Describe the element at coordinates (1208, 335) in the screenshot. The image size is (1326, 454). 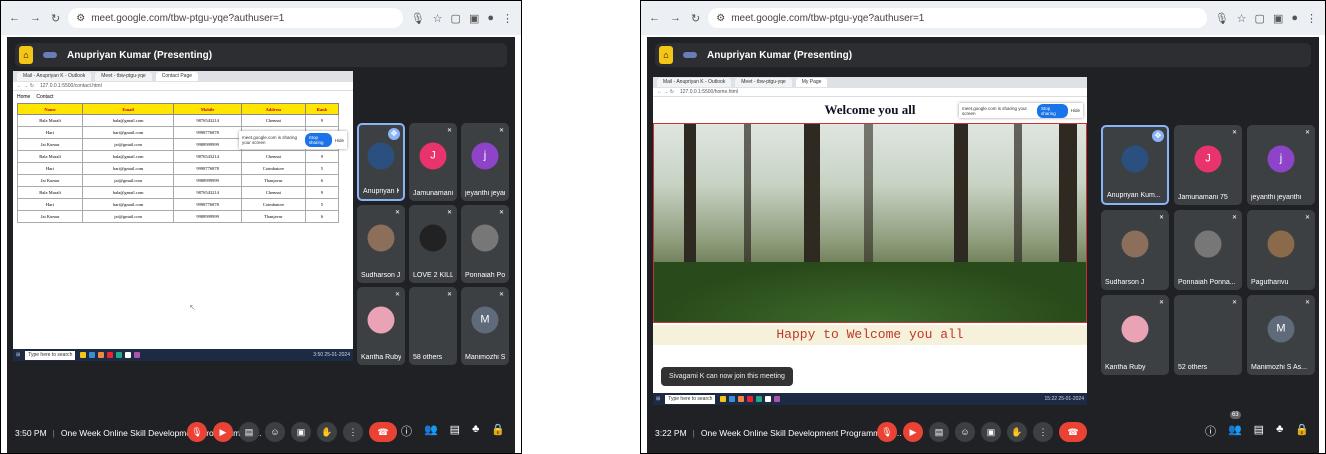
I see `participant-tile: ✕ 52 others` at that location.